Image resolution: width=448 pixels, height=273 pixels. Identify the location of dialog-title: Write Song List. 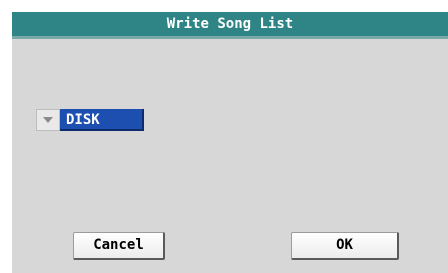
(230, 24).